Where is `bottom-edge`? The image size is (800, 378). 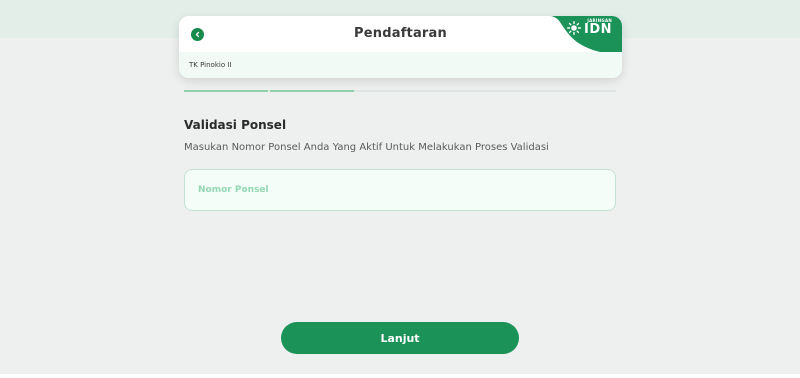 bottom-edge is located at coordinates (400, 376).